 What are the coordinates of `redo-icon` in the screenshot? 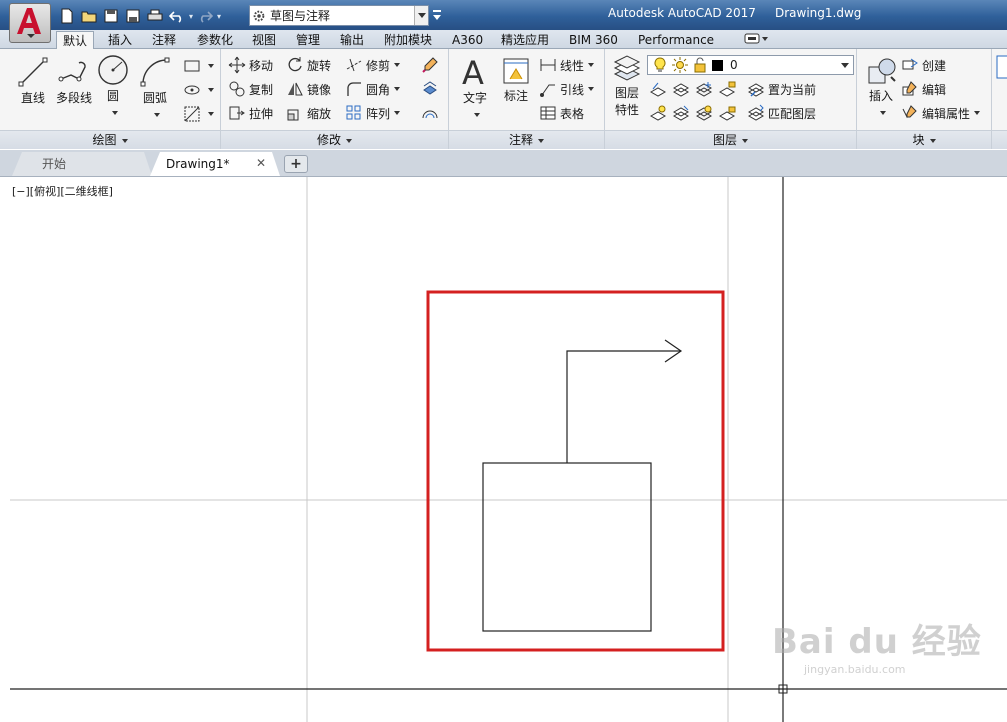 It's located at (205, 16).